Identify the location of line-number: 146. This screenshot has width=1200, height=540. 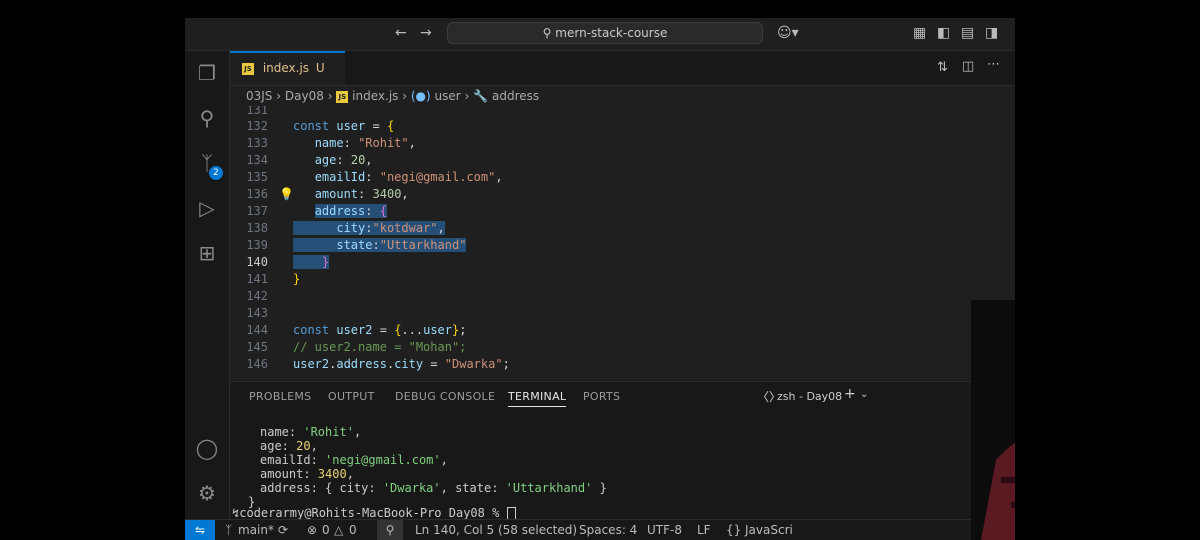
(257, 364).